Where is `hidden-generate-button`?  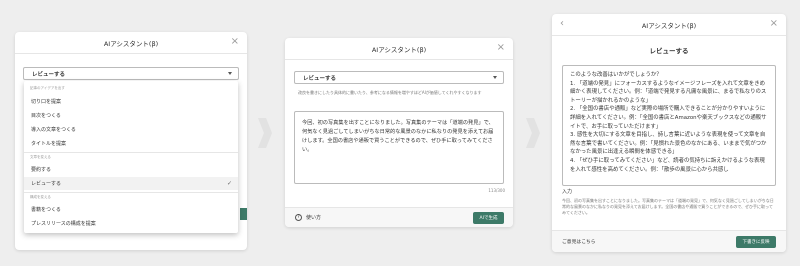
hidden-generate-button is located at coordinates (243, 214).